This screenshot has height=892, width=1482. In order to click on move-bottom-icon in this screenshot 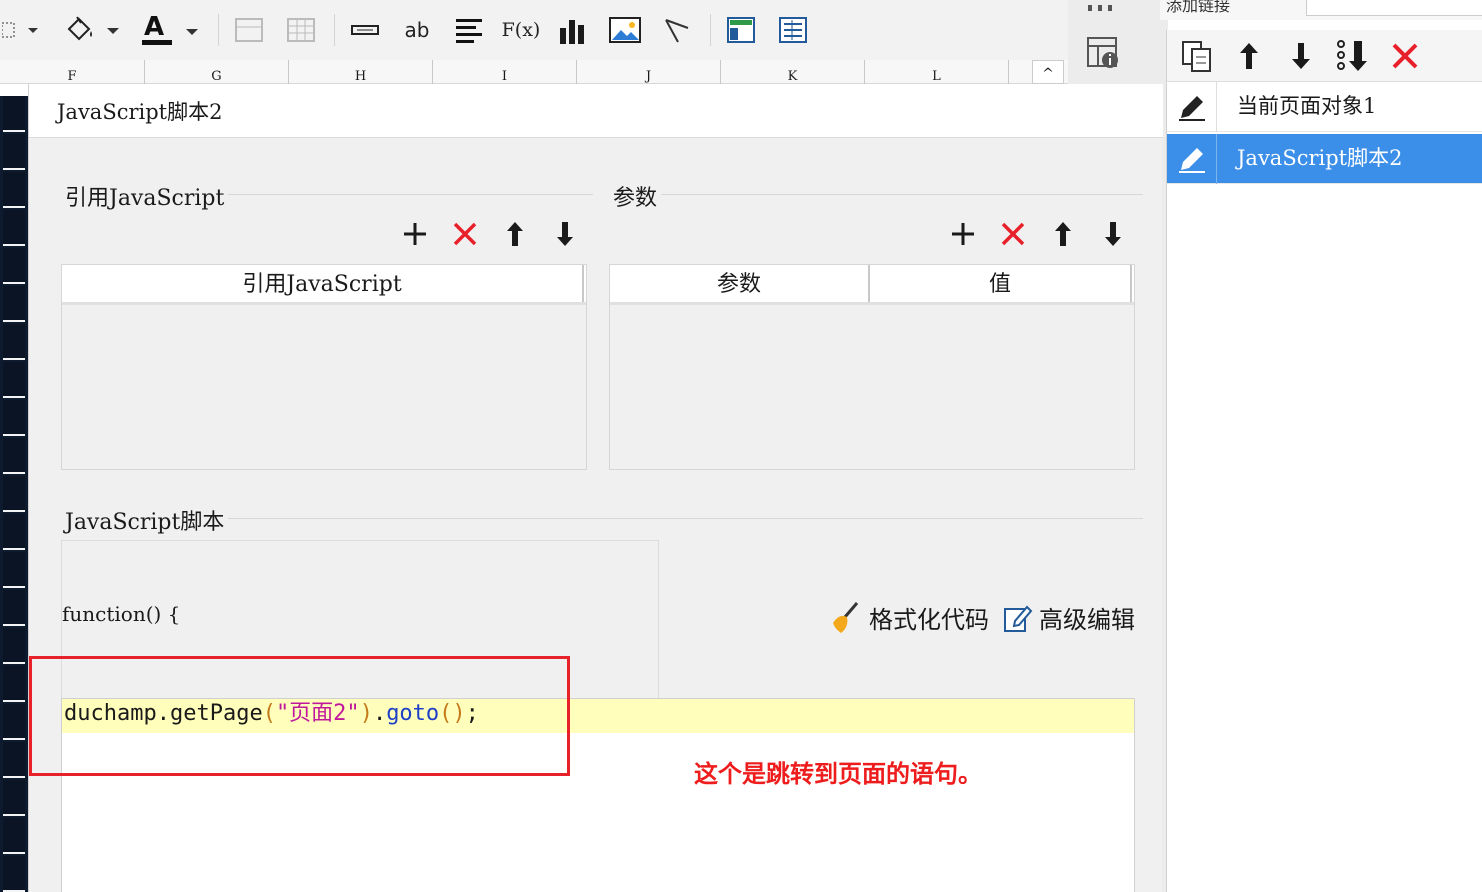, I will do `click(1353, 56)`.